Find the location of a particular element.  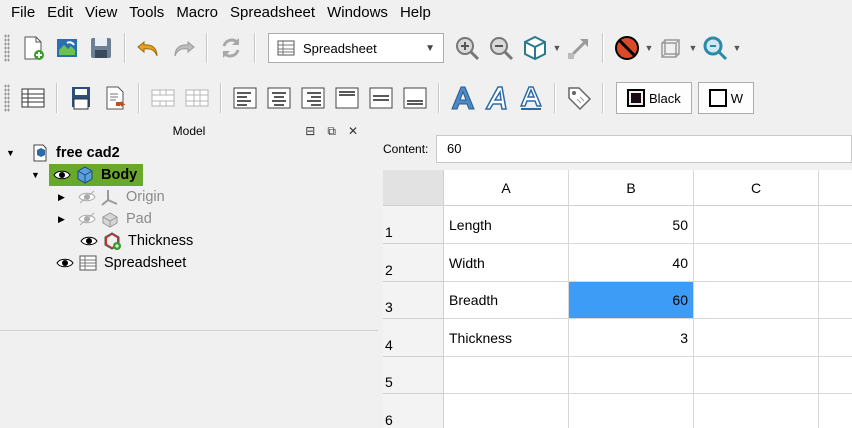

align-left-icon is located at coordinates (245, 98).